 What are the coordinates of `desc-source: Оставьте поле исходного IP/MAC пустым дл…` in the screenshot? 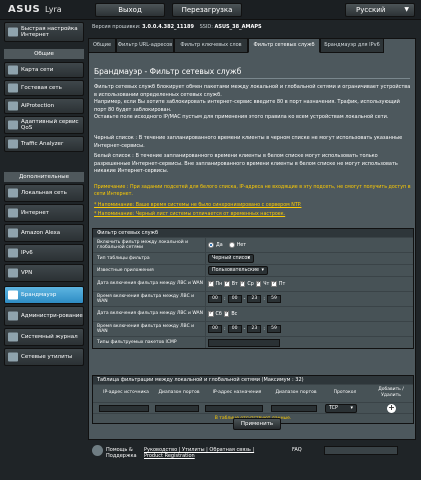 It's located at (241, 117).